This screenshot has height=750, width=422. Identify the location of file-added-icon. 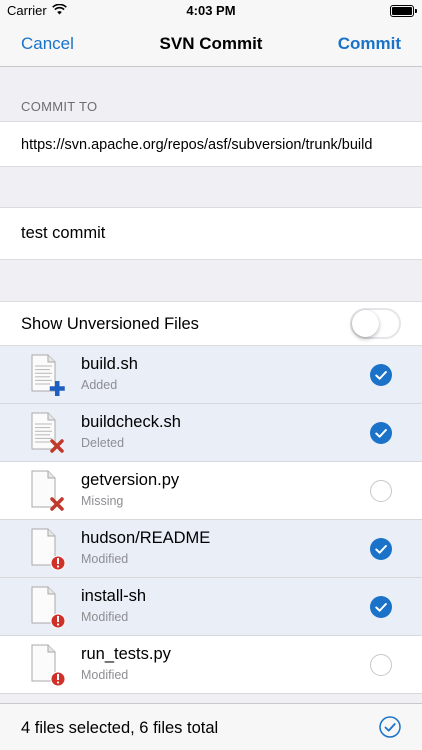
(48, 375).